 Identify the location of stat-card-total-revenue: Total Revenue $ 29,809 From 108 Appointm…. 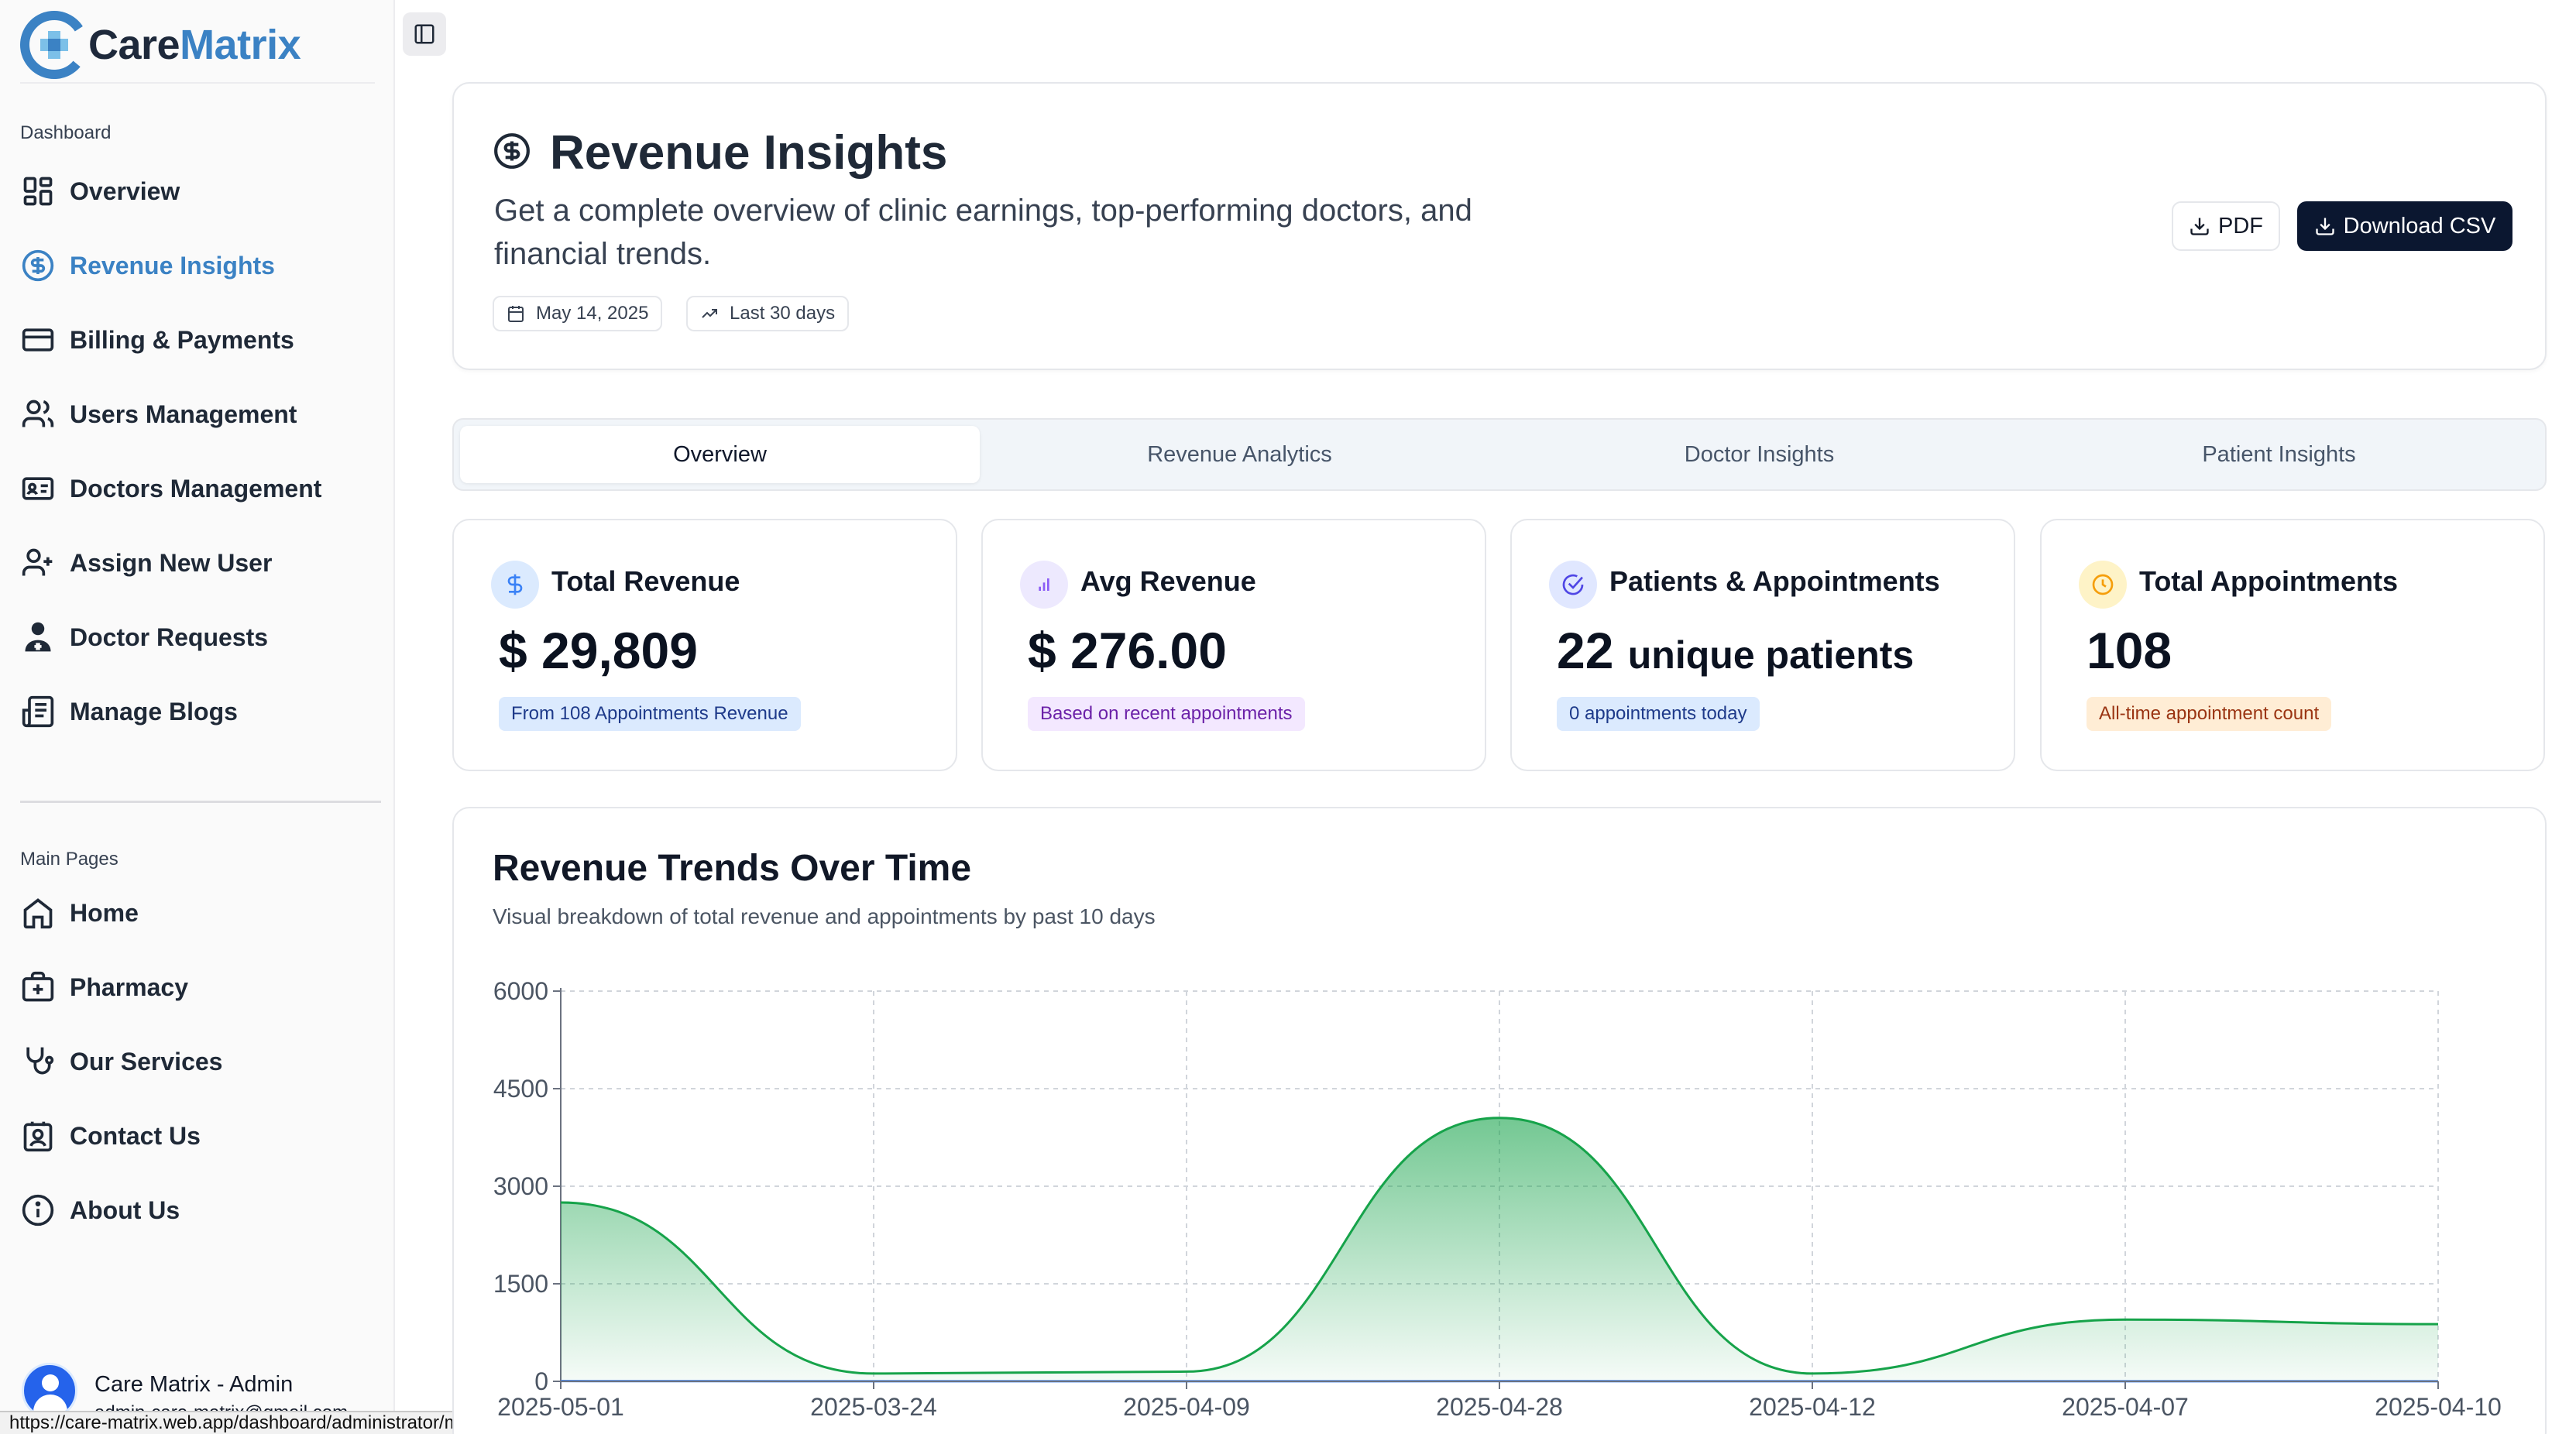
(704, 645).